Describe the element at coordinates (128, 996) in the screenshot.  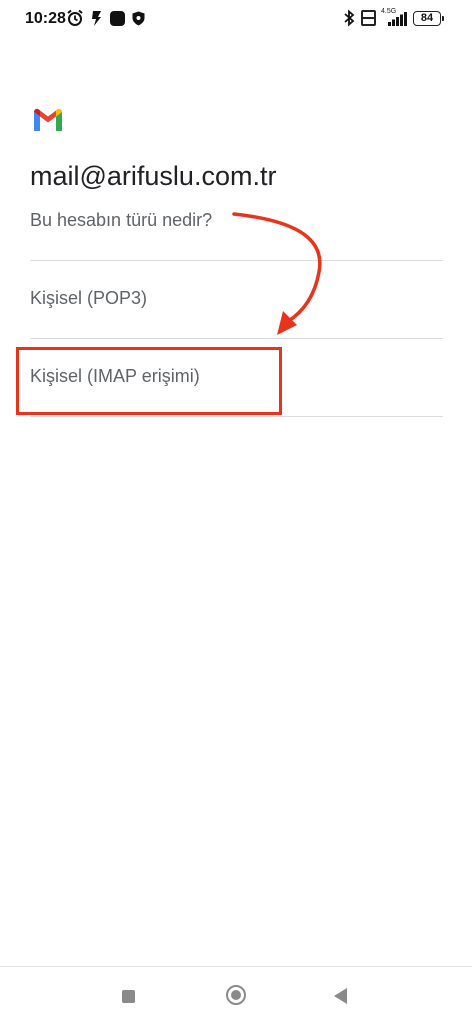
I see `recents-icon` at that location.